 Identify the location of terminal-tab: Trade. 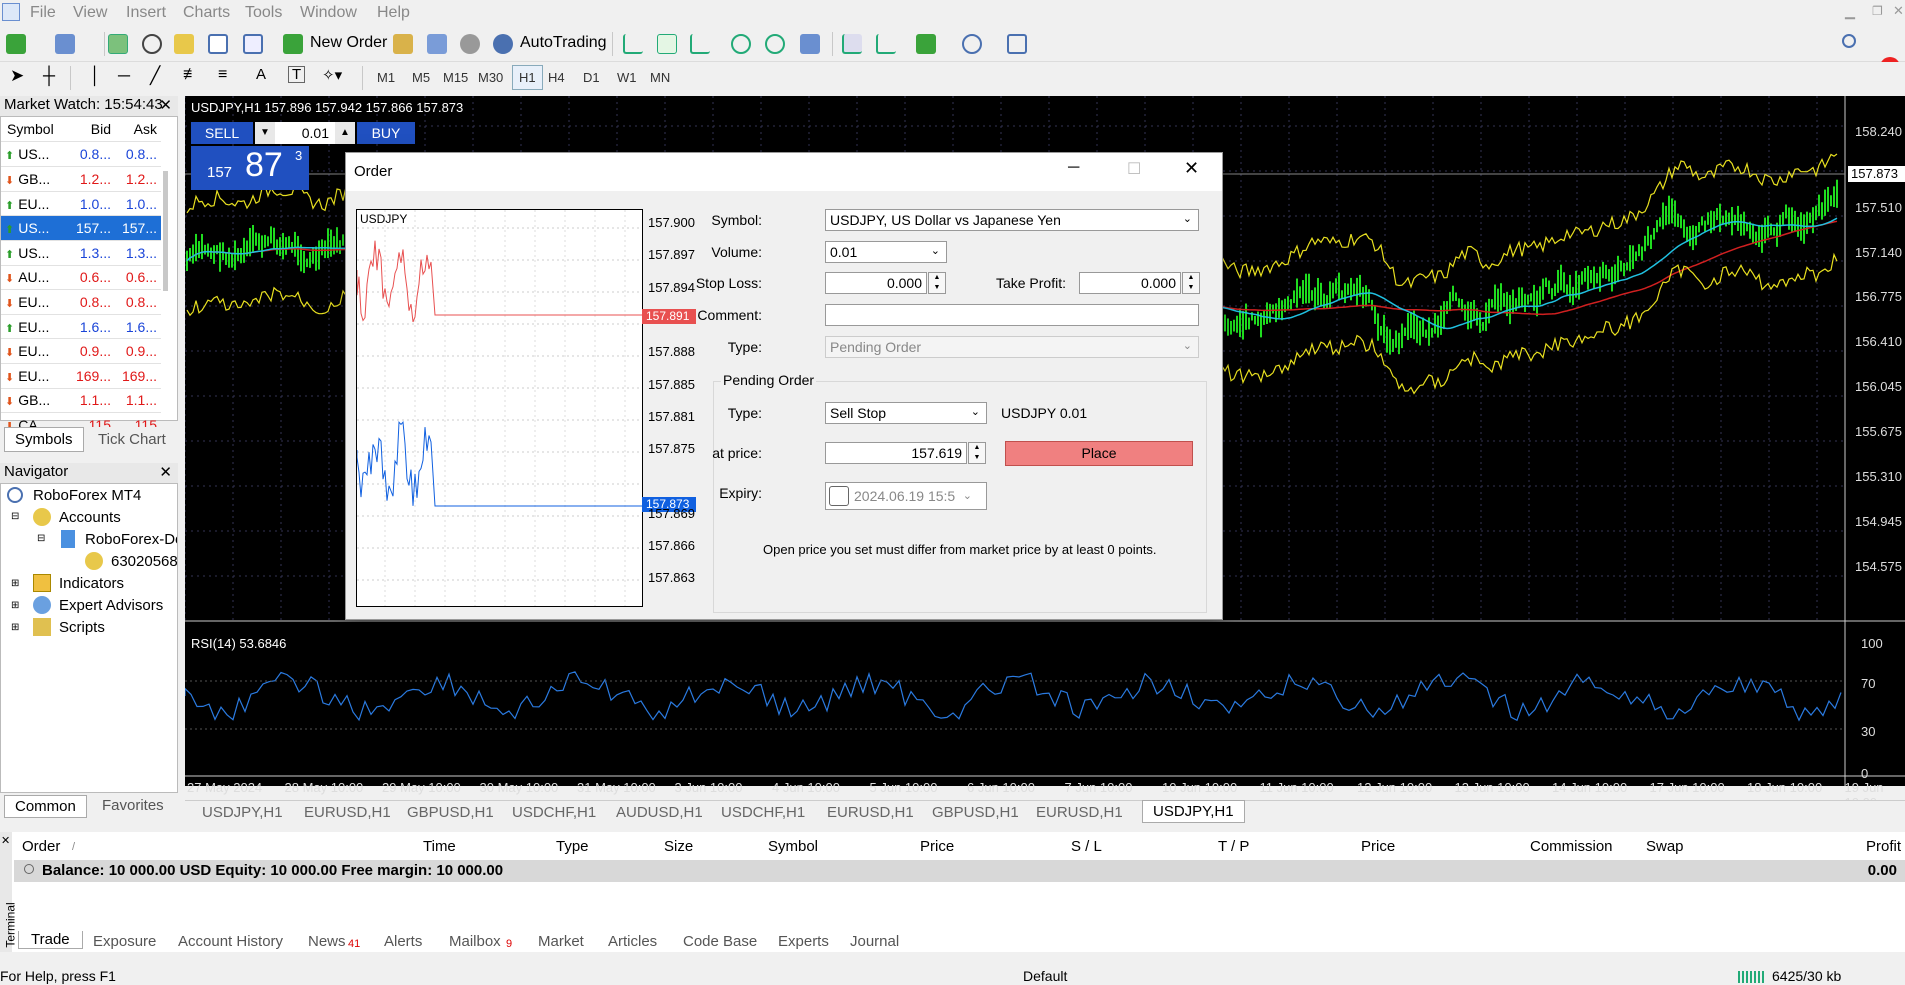
(50, 940).